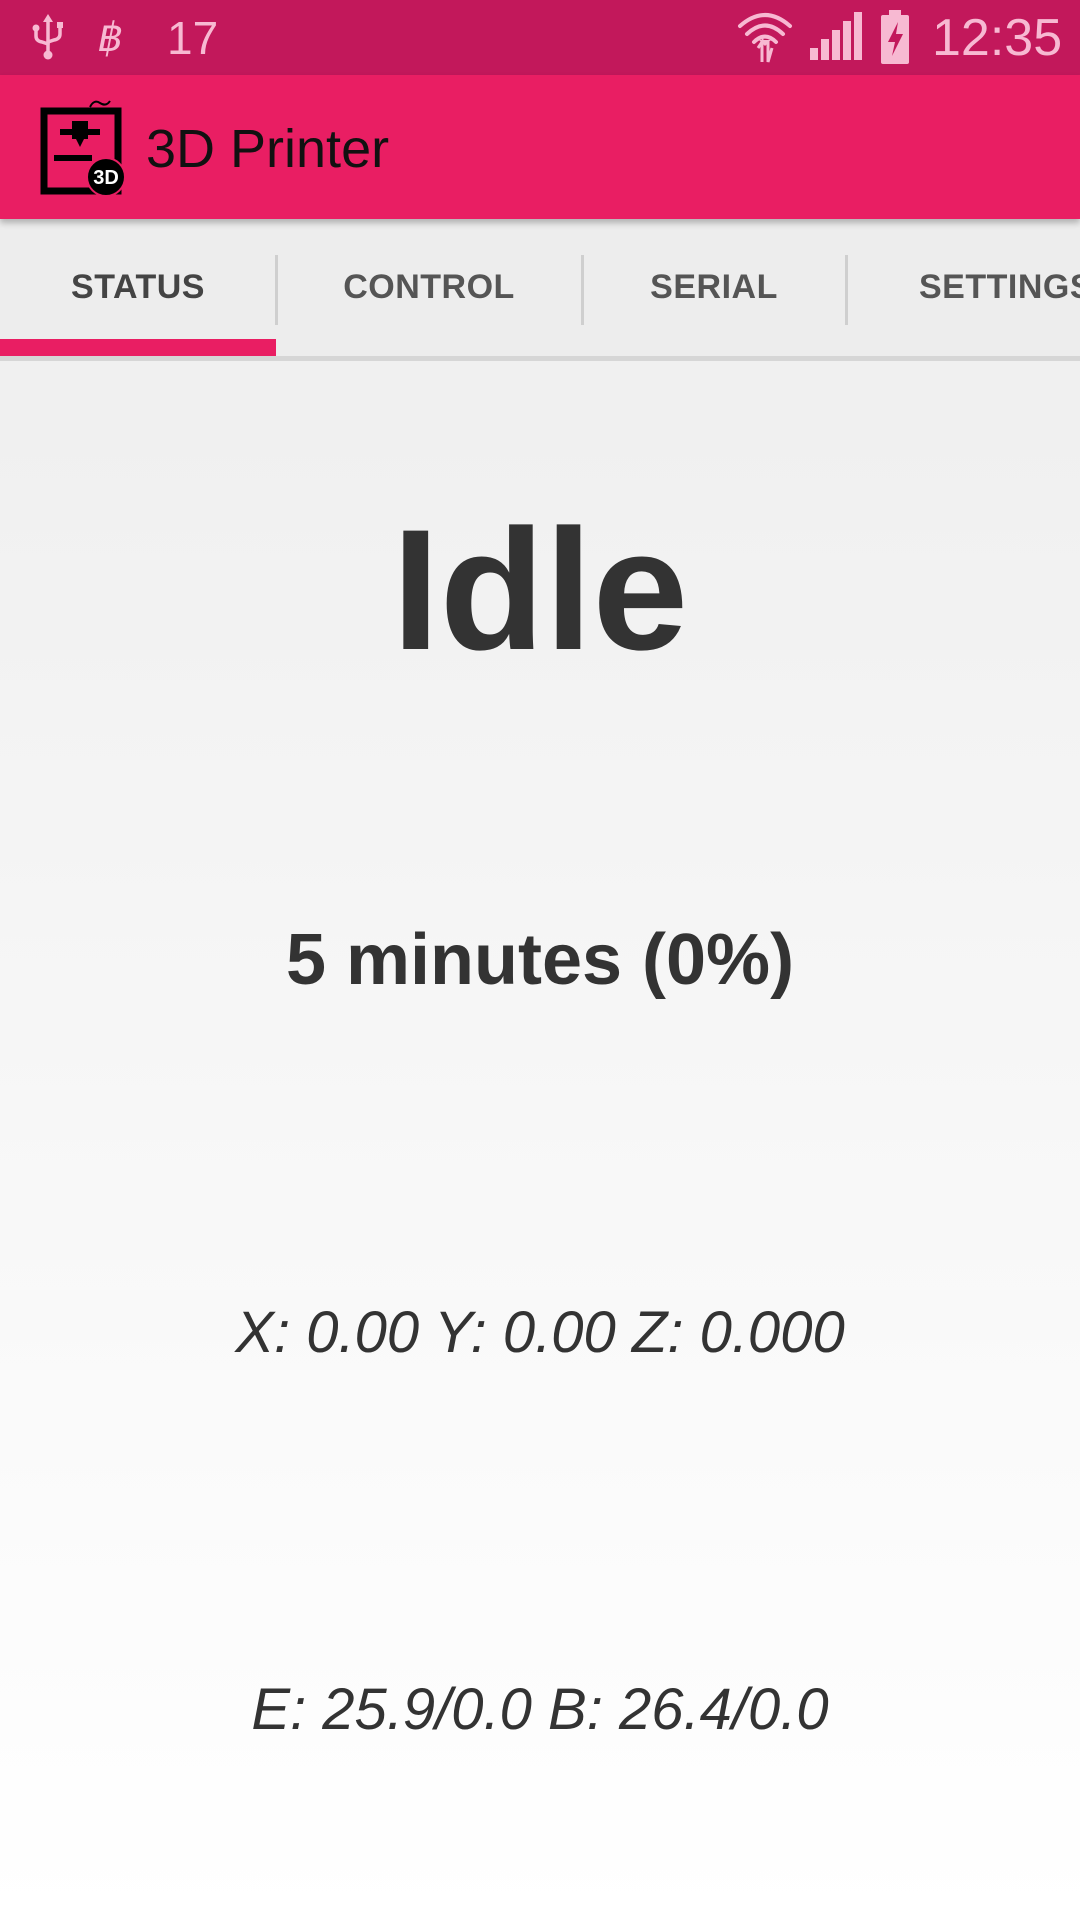 Image resolution: width=1080 pixels, height=1920 pixels. Describe the element at coordinates (997, 38) in the screenshot. I see `clock: 12:35` at that location.